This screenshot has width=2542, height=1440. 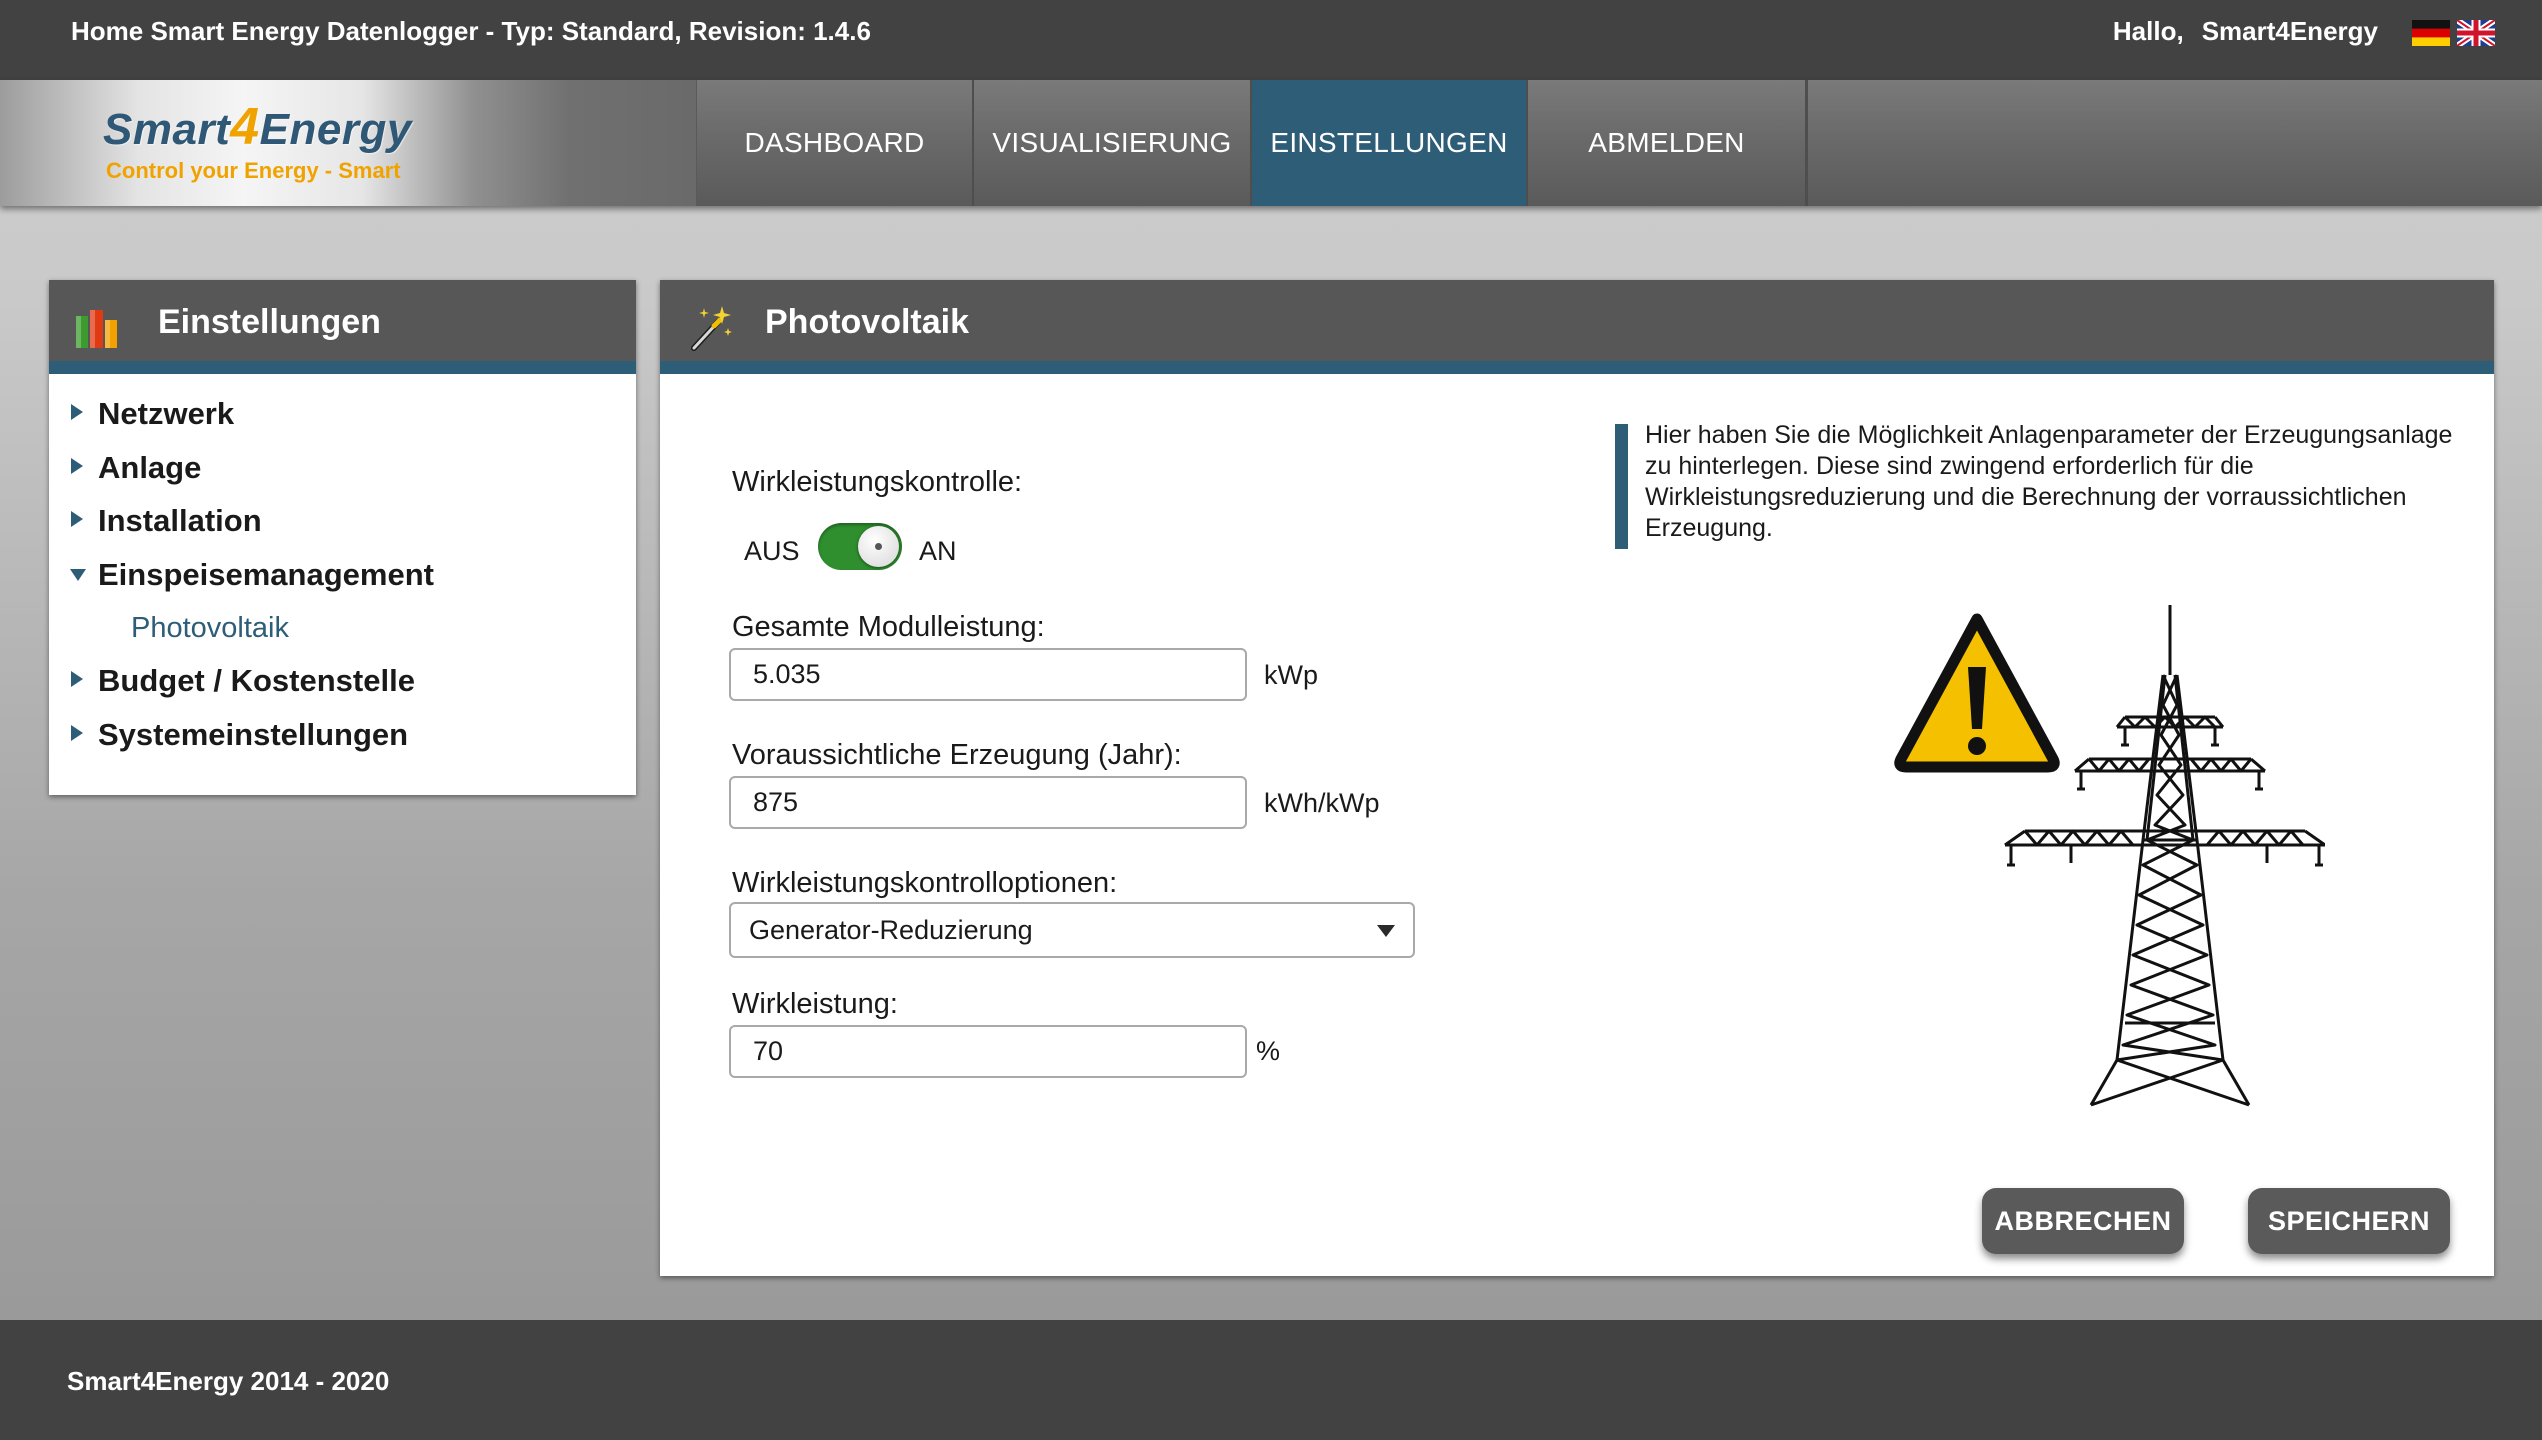 What do you see at coordinates (988, 1051) in the screenshot?
I see `wirkleistung-input` at bounding box center [988, 1051].